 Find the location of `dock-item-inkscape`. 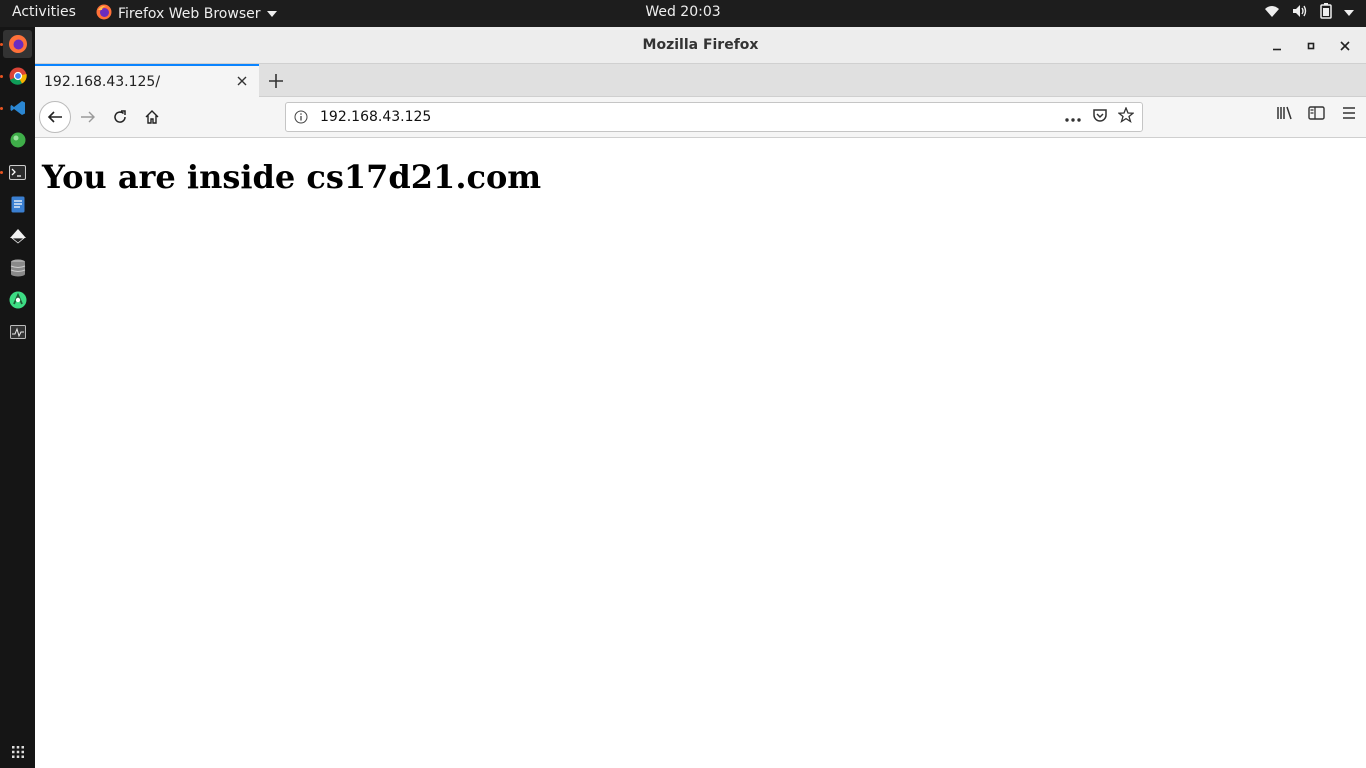

dock-item-inkscape is located at coordinates (17, 236).